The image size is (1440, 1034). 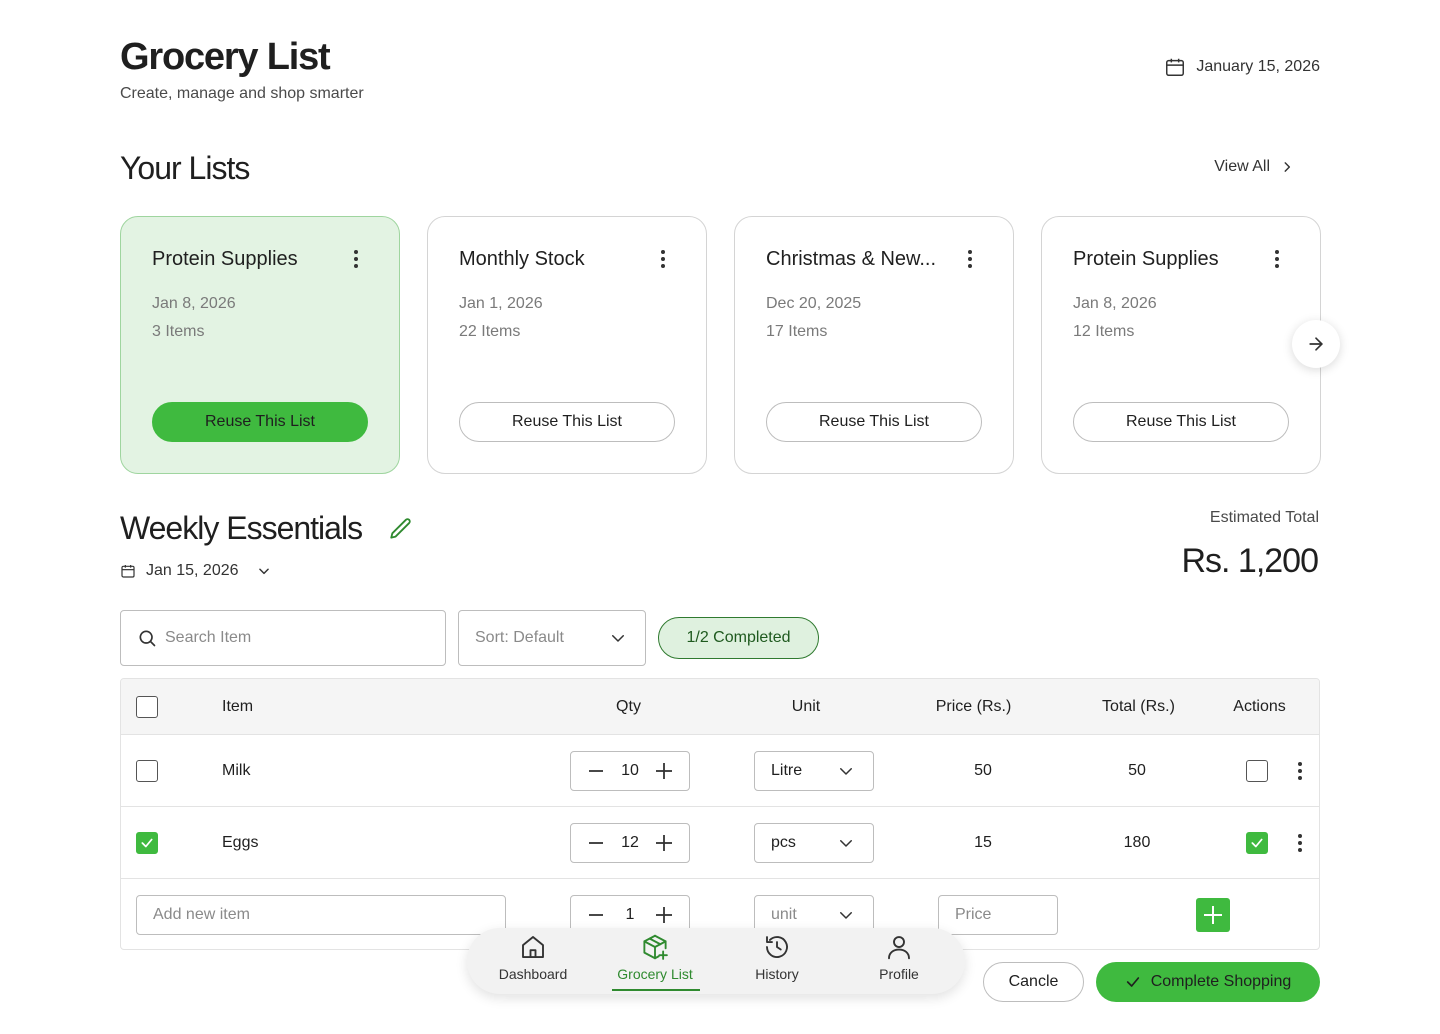 I want to click on new-item-cell, so click(x=321, y=914).